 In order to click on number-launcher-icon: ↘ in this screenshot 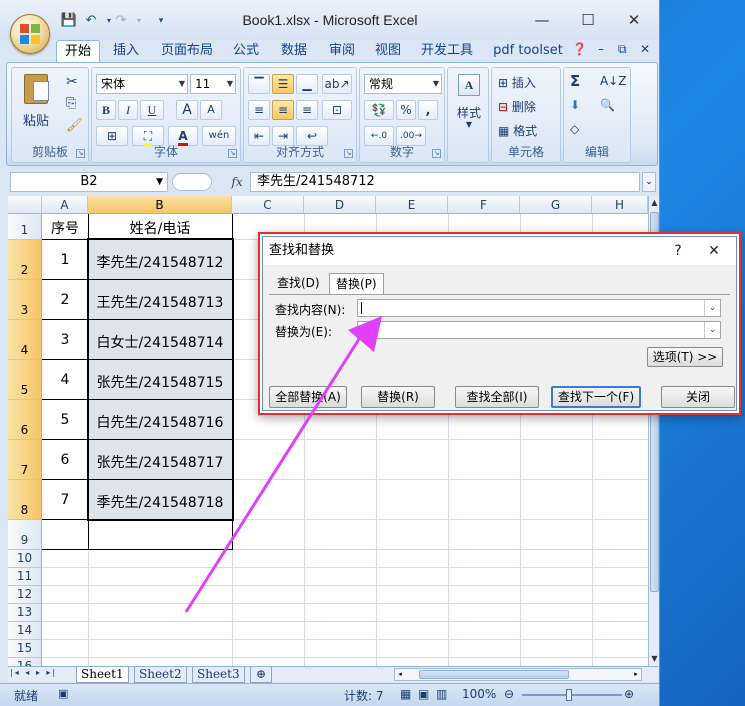, I will do `click(436, 153)`.